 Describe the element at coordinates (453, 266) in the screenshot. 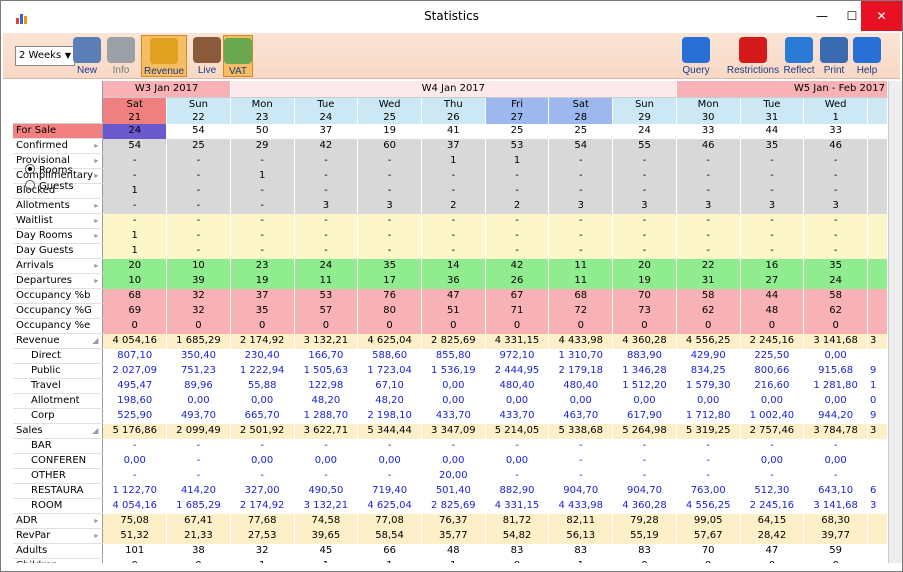

I see `stat-cell: 14` at that location.